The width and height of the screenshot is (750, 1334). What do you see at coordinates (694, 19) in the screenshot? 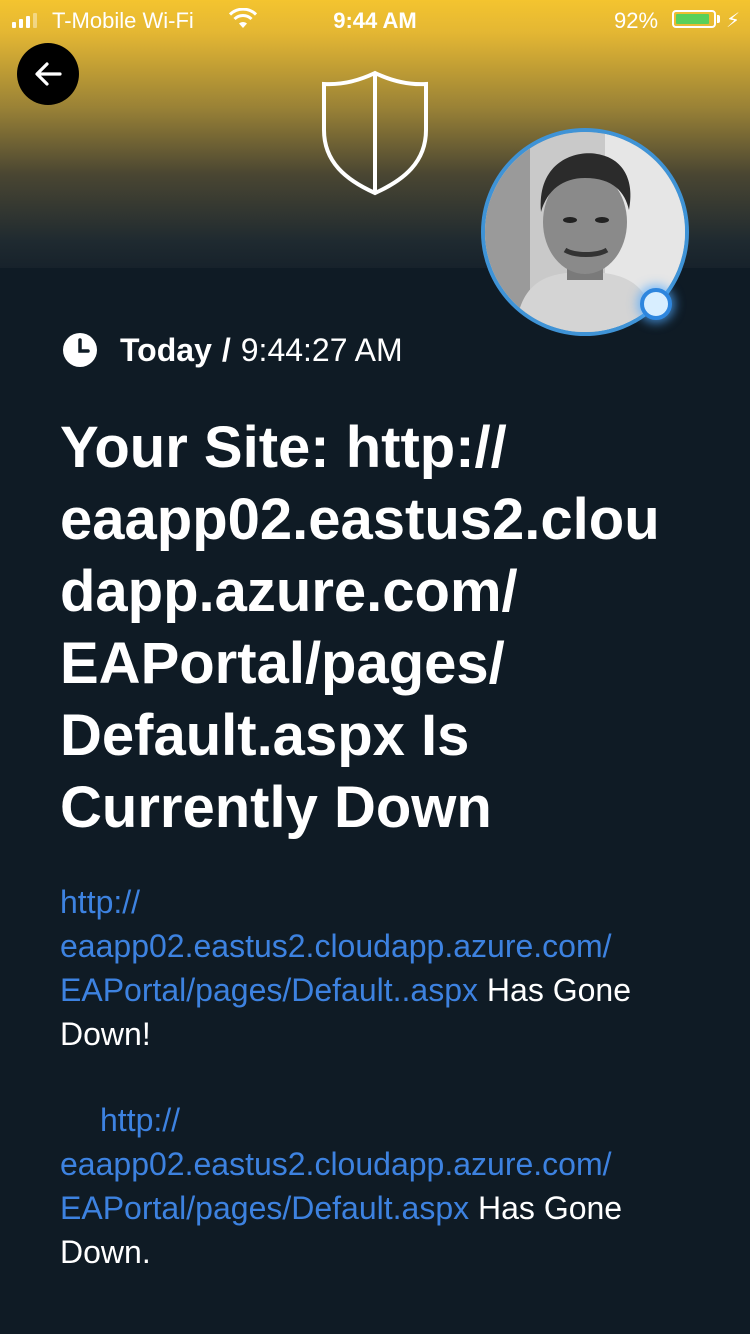
I see `battery-icon` at bounding box center [694, 19].